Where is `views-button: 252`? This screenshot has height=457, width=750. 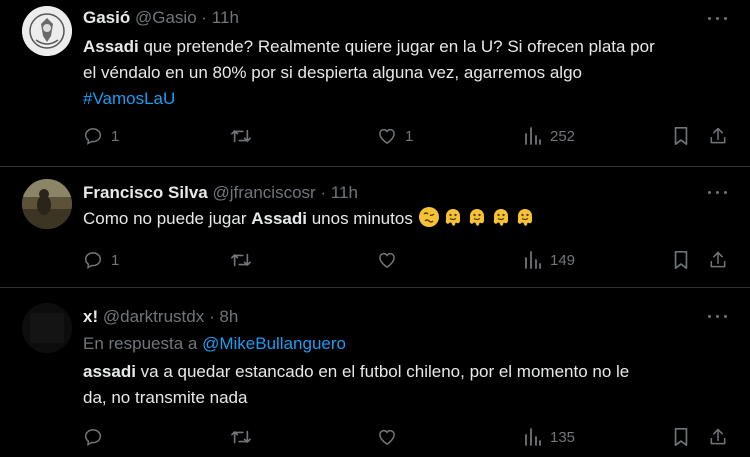
views-button: 252 is located at coordinates (549, 136).